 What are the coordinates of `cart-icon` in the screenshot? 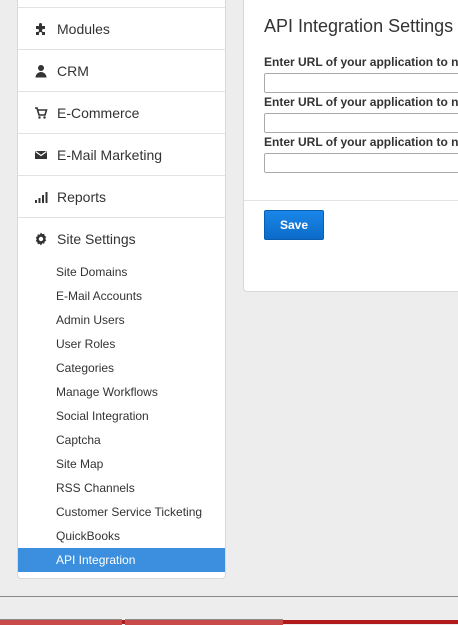 It's located at (41, 113).